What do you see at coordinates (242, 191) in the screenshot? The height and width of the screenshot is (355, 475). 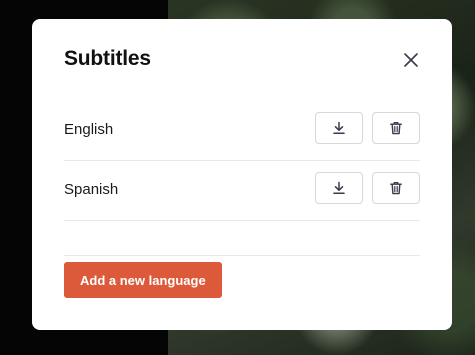 I see `language-row-spanish: Spanish` at bounding box center [242, 191].